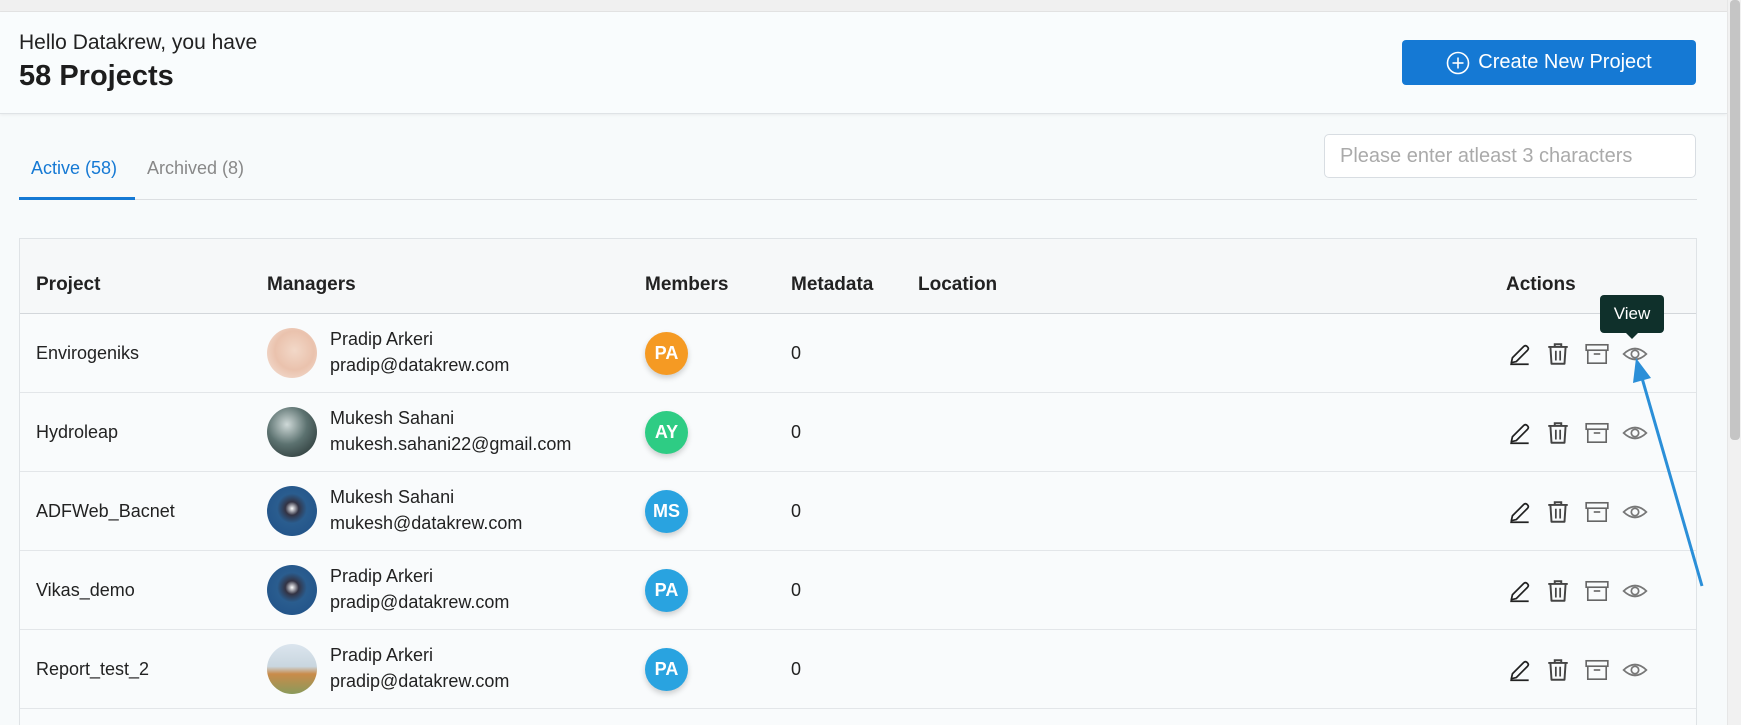  I want to click on manager-email: mukesh.sahani22@gmail.com, so click(451, 444).